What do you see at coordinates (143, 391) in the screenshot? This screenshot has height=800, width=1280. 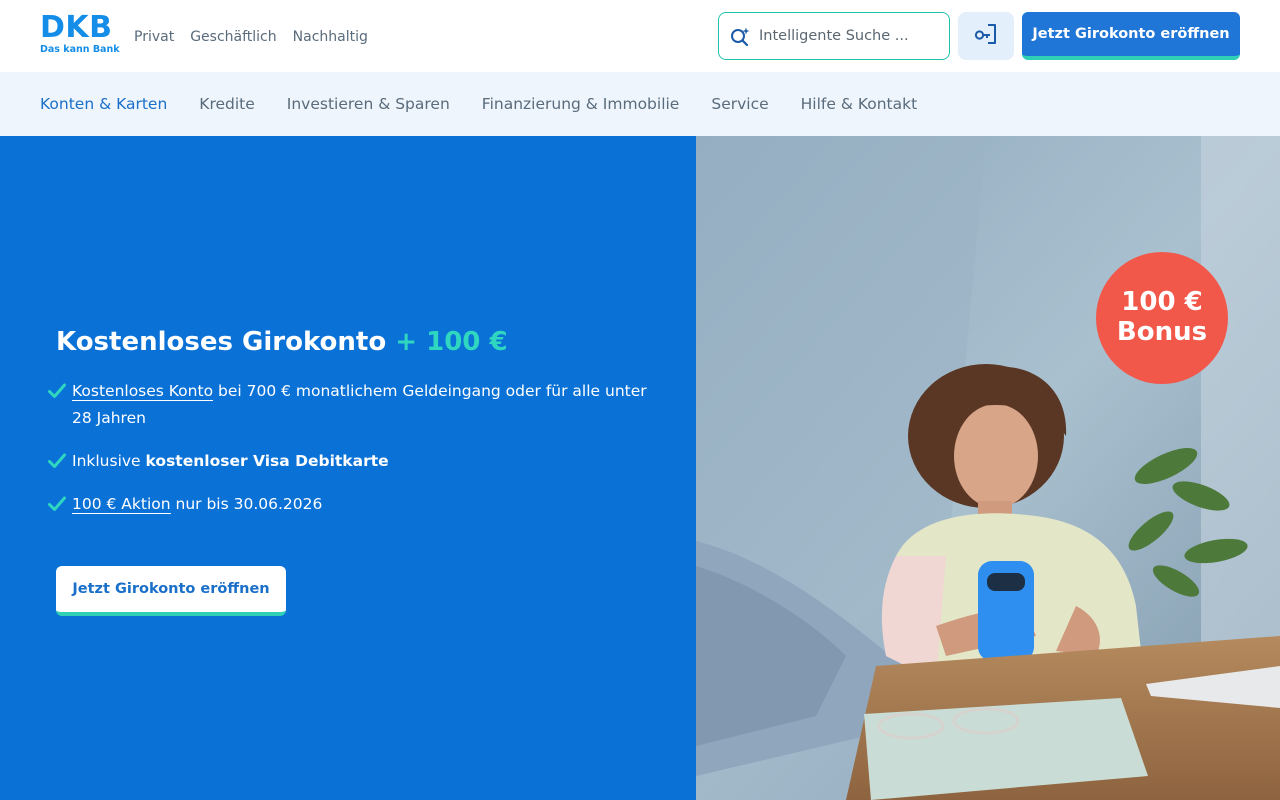 I see `free-account-link: Kostenloses Konto` at bounding box center [143, 391].